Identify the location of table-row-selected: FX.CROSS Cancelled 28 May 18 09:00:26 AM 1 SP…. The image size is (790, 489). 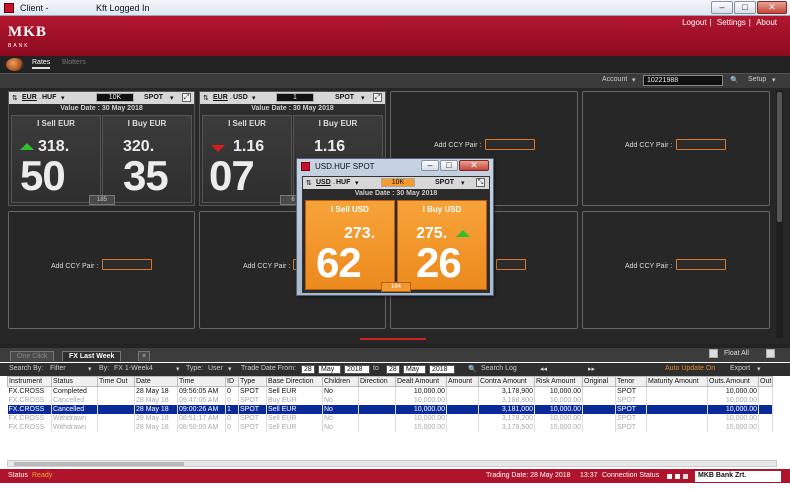
(390, 409).